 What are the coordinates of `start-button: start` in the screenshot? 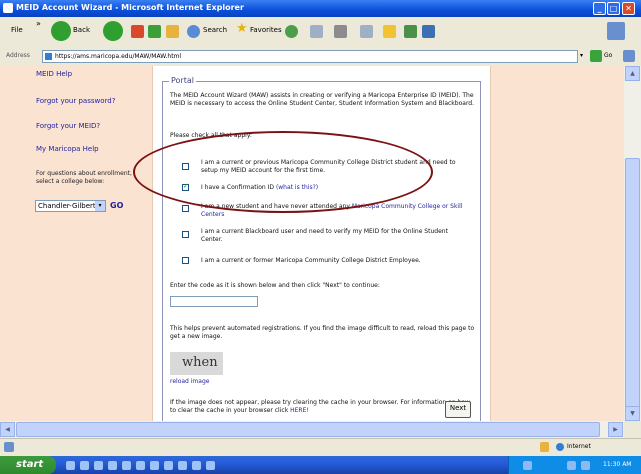 It's located at (28, 465).